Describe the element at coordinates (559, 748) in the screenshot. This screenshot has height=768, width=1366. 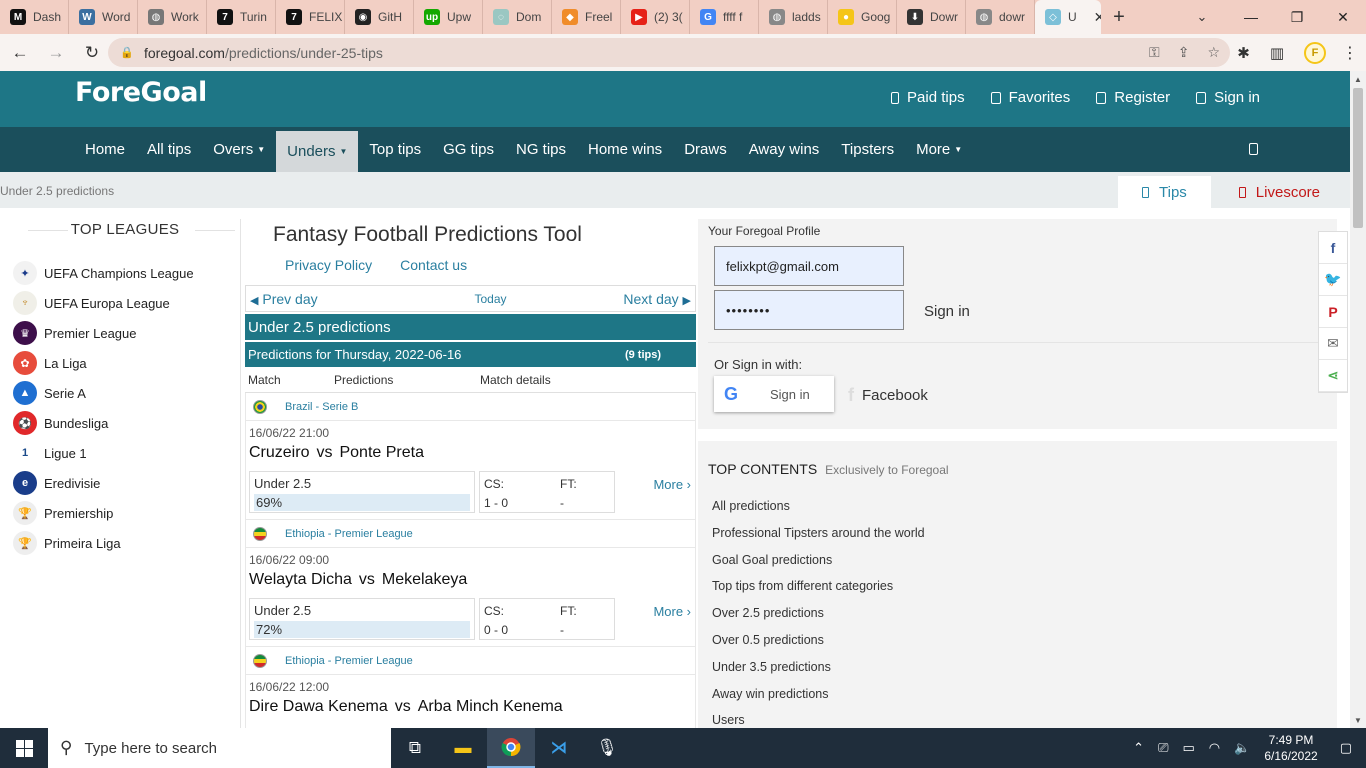
I see `vscode-icon: ⋊` at that location.